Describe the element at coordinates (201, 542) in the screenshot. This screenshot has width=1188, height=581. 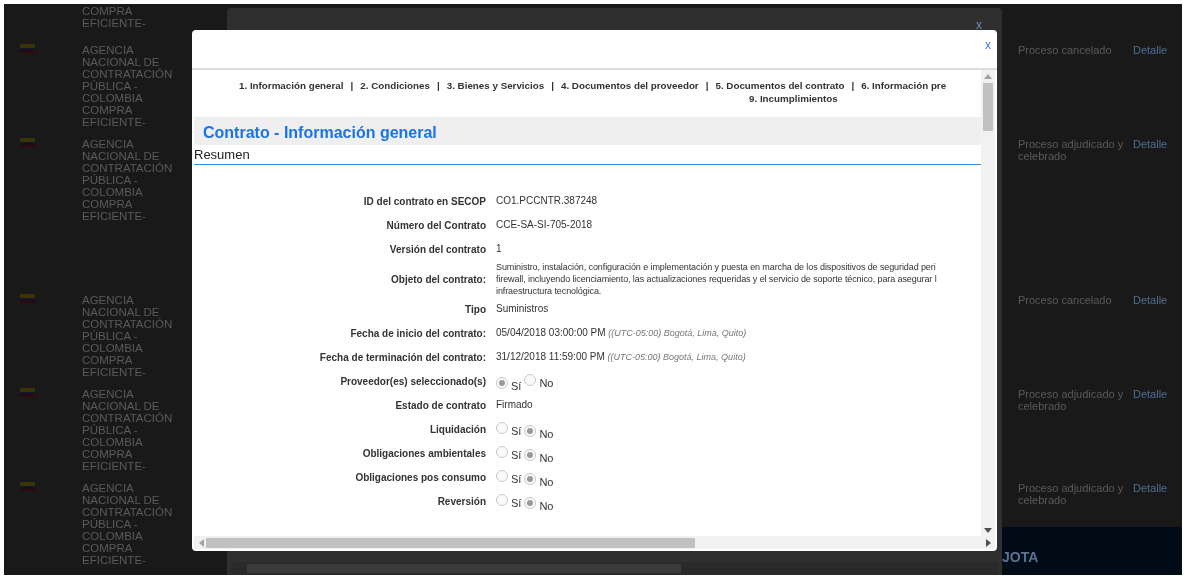
I see `scroll-left-icon` at that location.